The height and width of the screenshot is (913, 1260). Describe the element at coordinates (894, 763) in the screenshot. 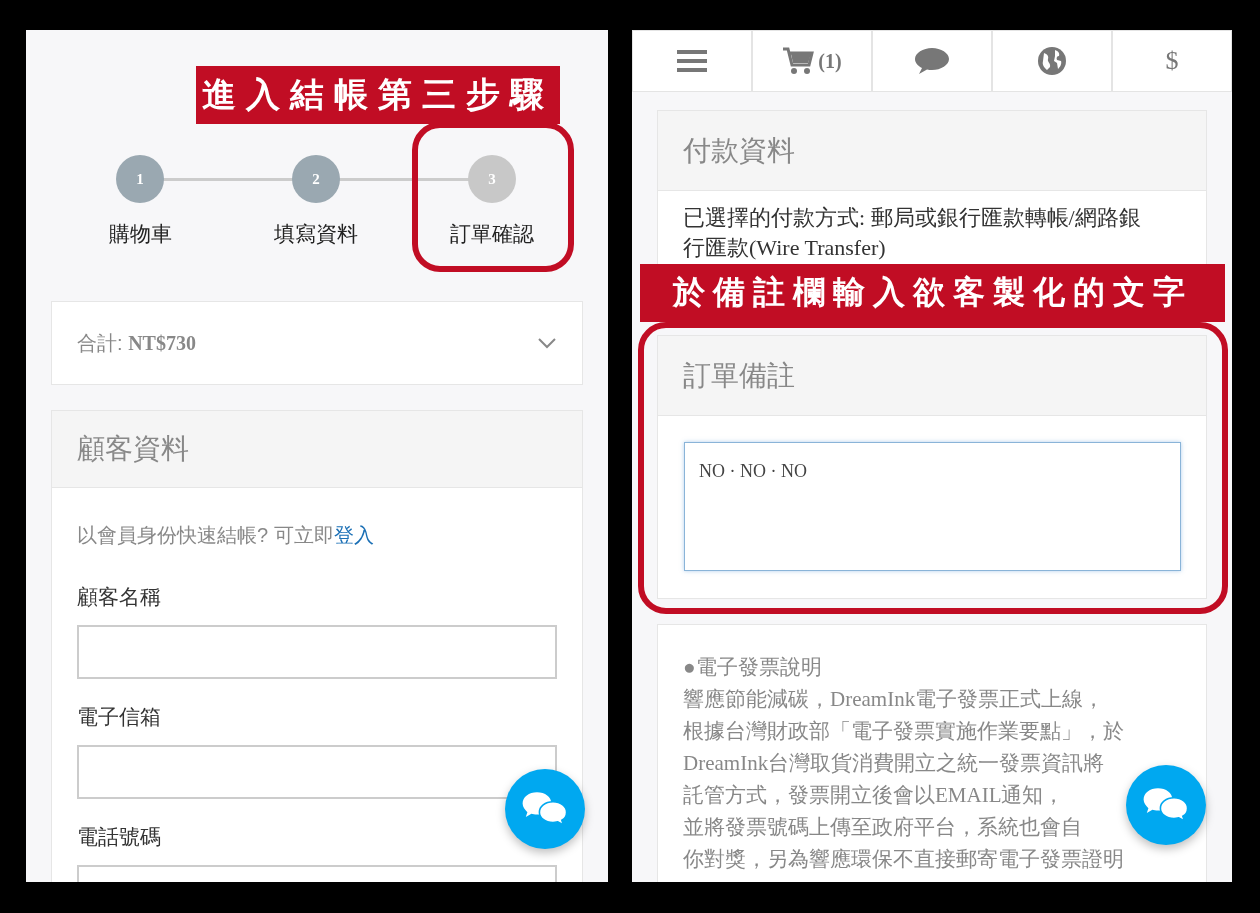

I see `invoice-text-line: DreamInk台灣取貨消費開立之統一發票資訊將` at that location.